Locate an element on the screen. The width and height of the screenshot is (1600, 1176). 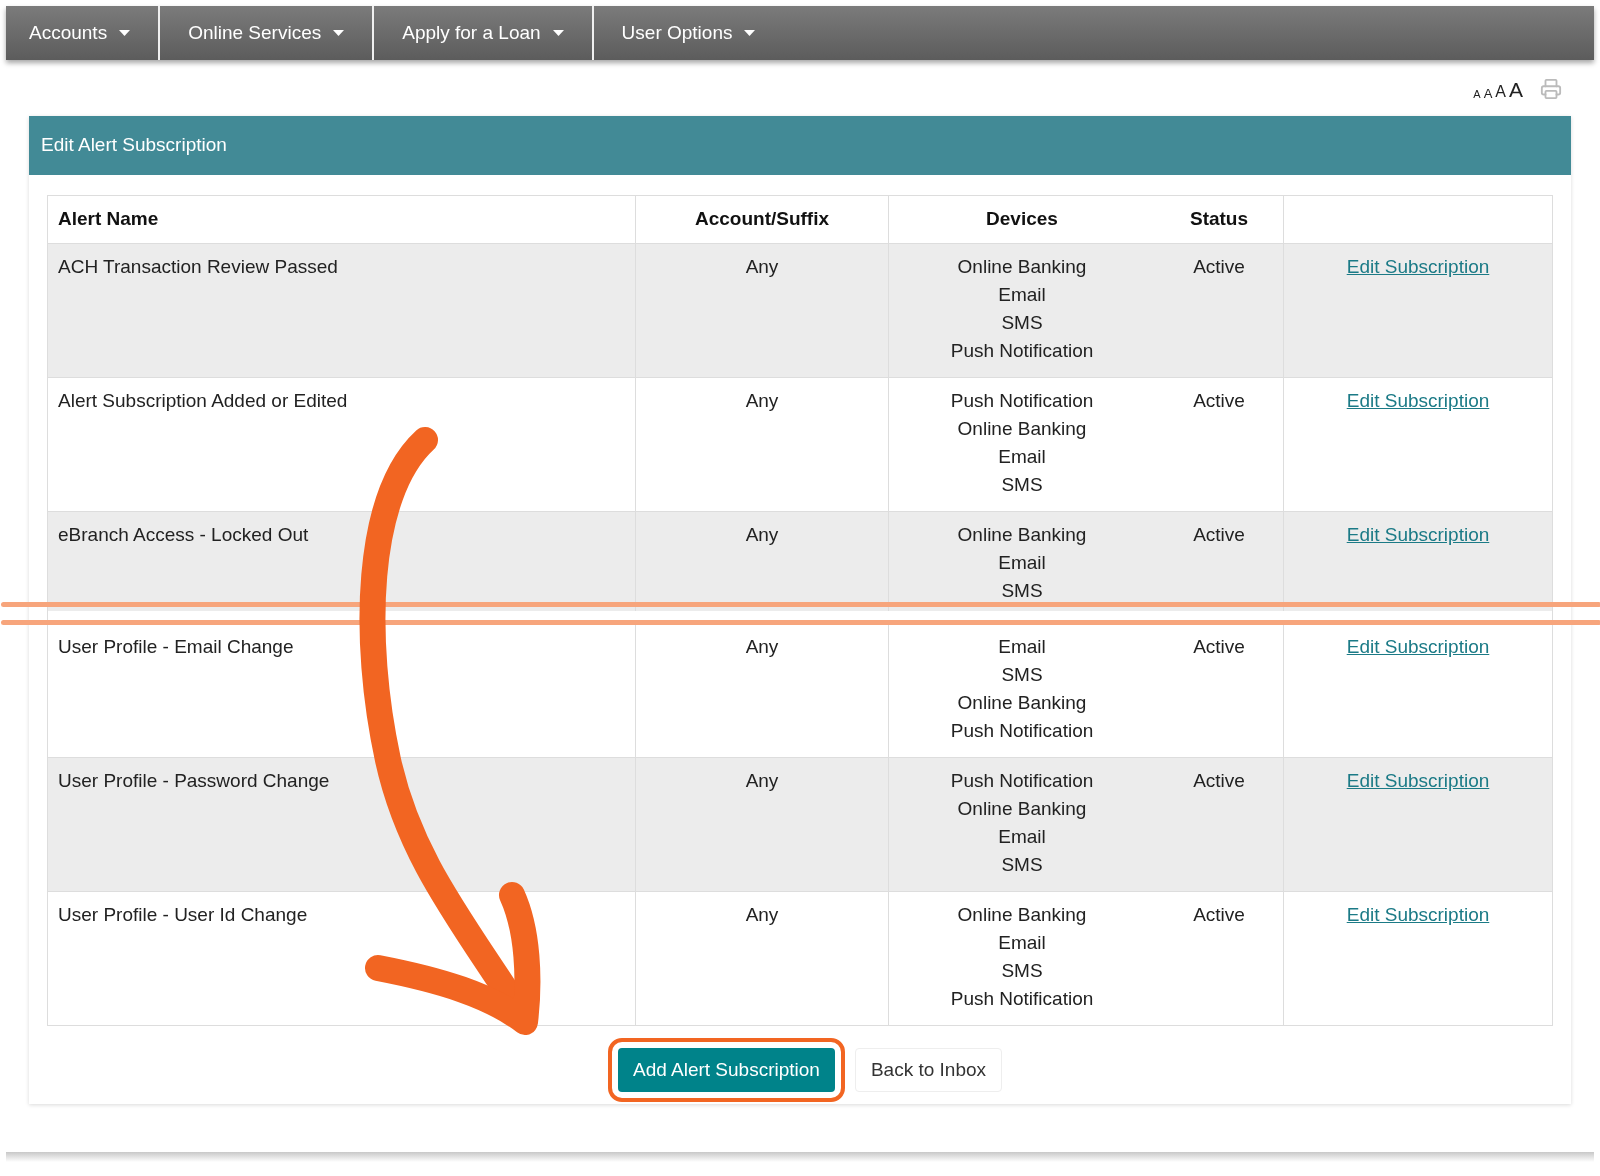
table-cell: User Profile - Email Change is located at coordinates (342, 690).